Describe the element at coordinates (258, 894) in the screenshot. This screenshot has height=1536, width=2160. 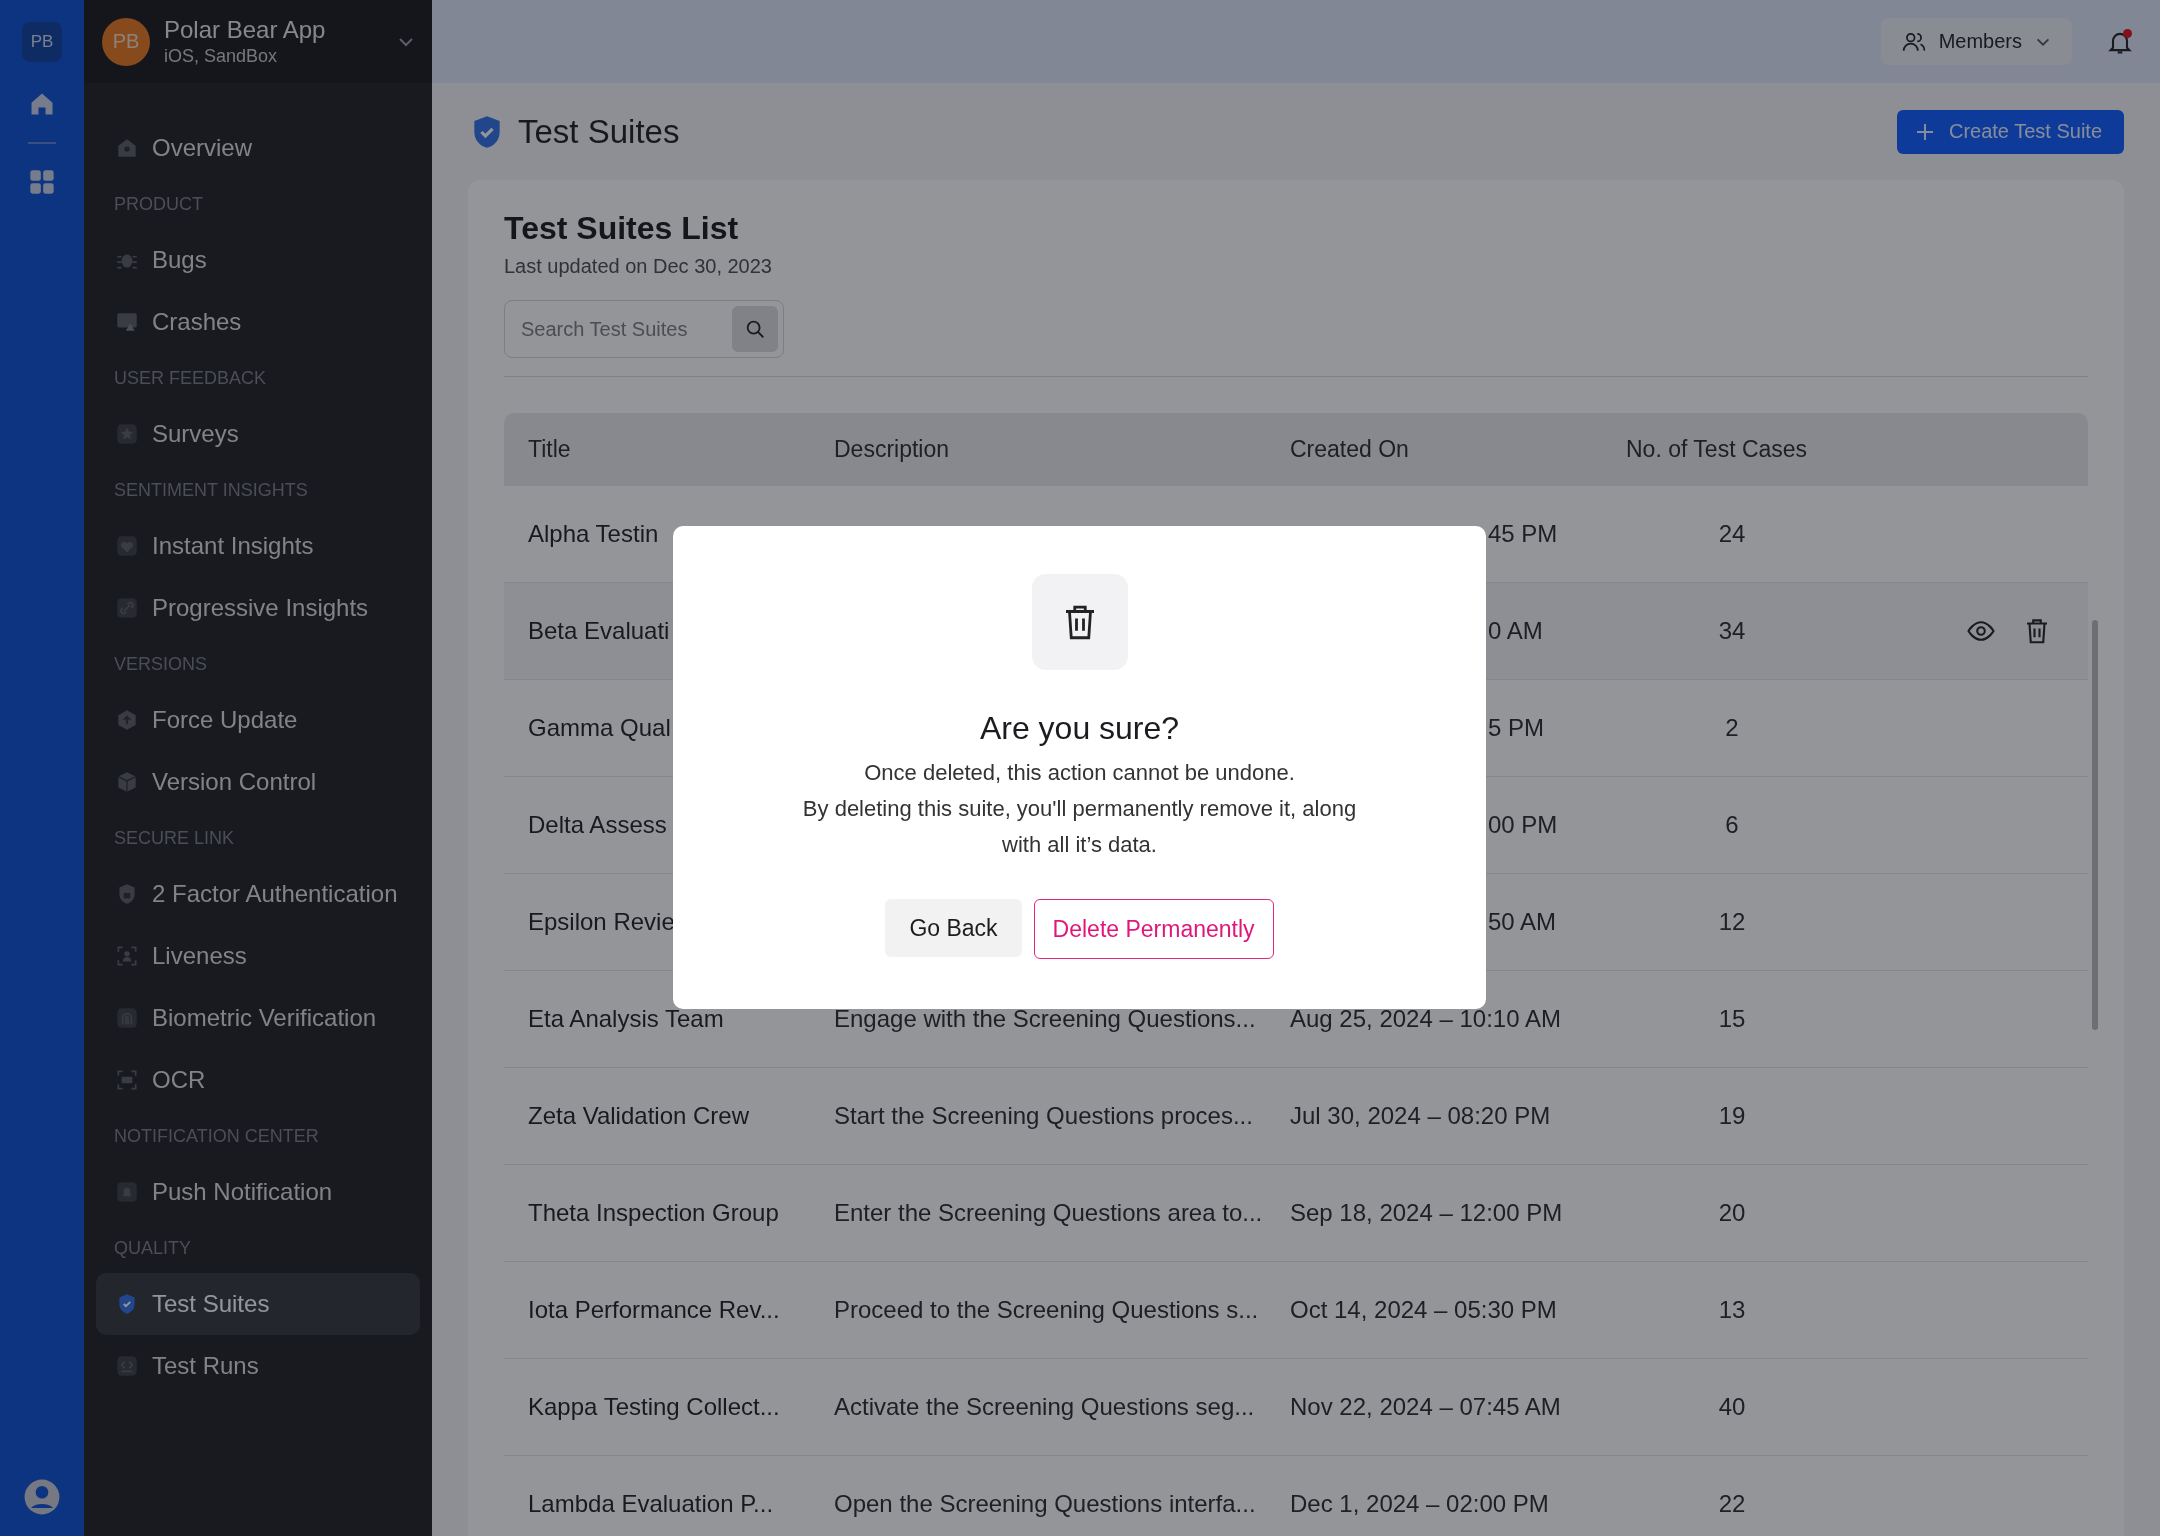
I see `nav-item: 2 Factor Authentication` at that location.